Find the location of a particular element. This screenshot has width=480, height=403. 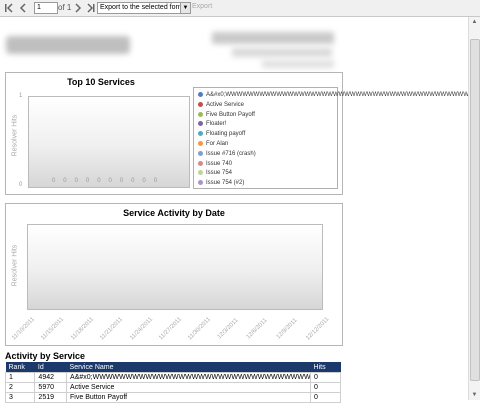

legend-label: Floater! is located at coordinates (216, 124).